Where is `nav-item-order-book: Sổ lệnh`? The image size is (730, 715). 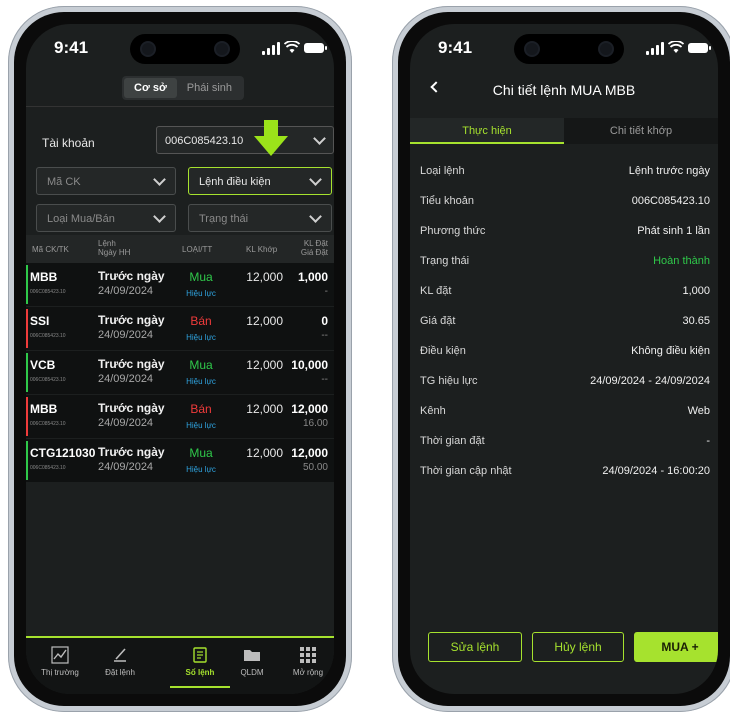 nav-item-order-book: Sổ lệnh is located at coordinates (200, 661).